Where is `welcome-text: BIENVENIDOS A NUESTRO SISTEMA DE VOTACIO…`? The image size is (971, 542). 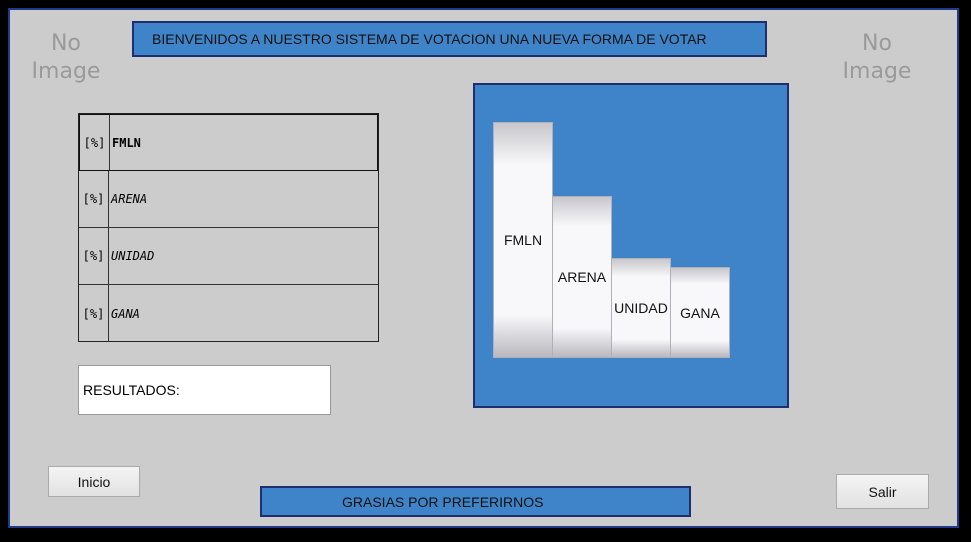 welcome-text: BIENVENIDOS A NUESTRO SISTEMA DE VOTACIO… is located at coordinates (429, 39).